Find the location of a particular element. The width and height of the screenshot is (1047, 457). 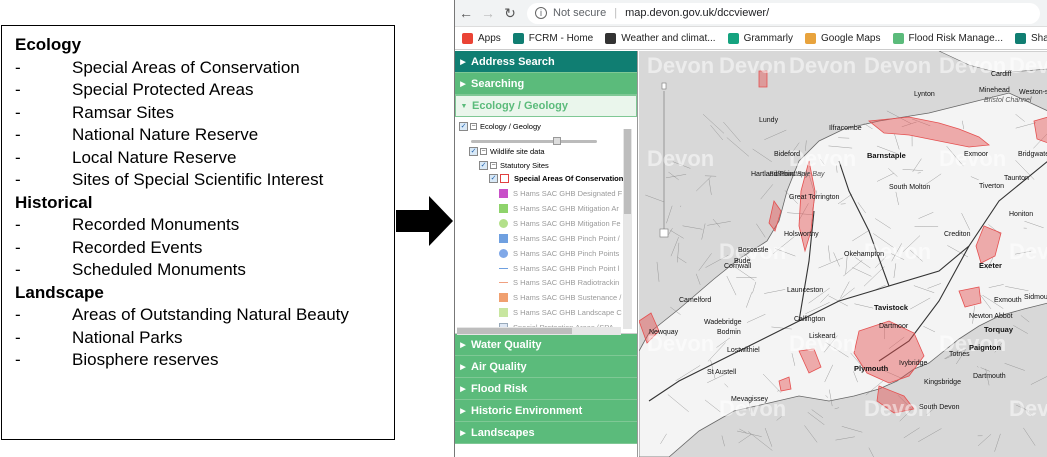

accordion-header: ▶ Historic Environment is located at coordinates (546, 411).